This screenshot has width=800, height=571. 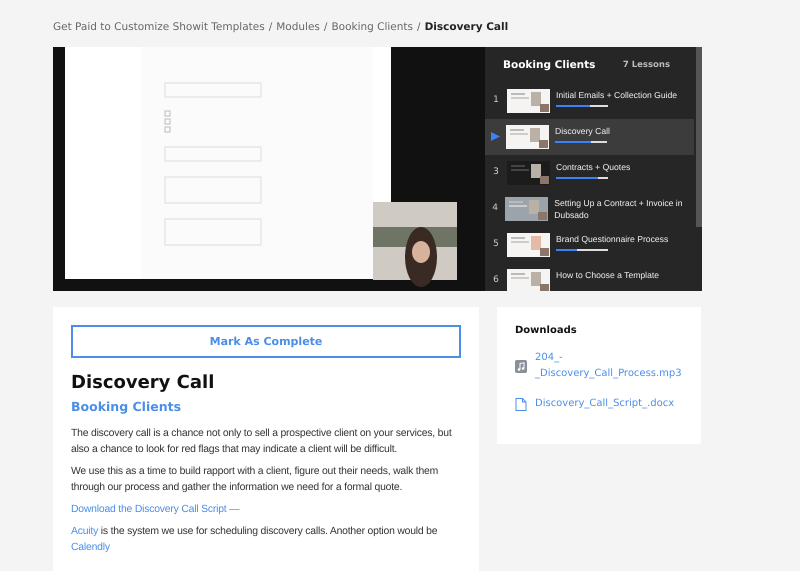 I want to click on lesson-title: Setting Up a Contract + Invoice in Dubsado, so click(x=619, y=209).